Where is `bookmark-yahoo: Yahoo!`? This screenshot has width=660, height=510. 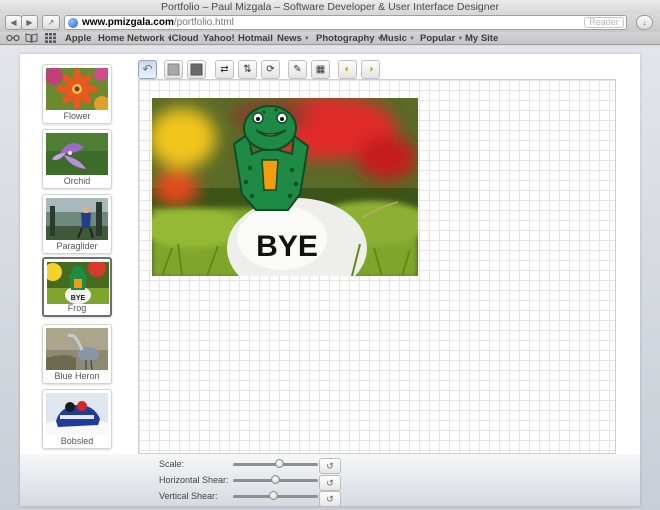
bookmark-yahoo: Yahoo! is located at coordinates (219, 38).